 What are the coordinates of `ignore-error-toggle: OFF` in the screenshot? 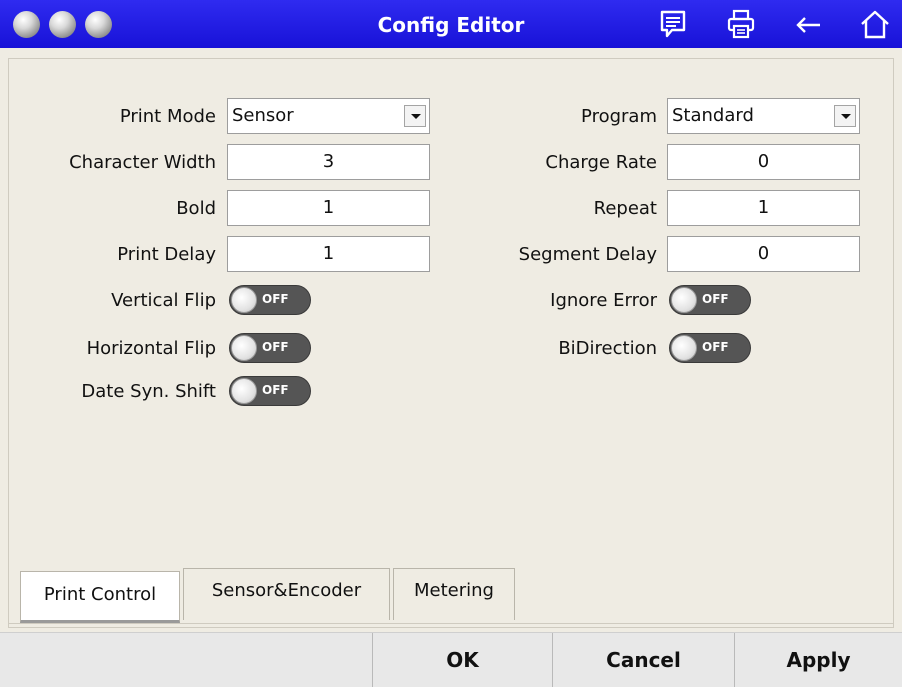 It's located at (710, 300).